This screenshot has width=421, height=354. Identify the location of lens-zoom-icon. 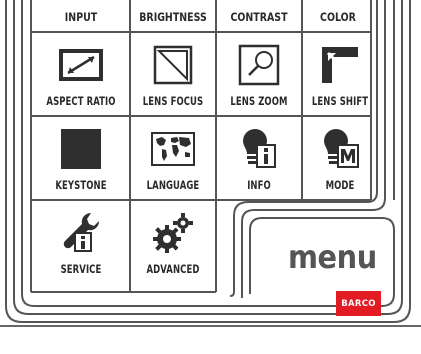
(259, 65).